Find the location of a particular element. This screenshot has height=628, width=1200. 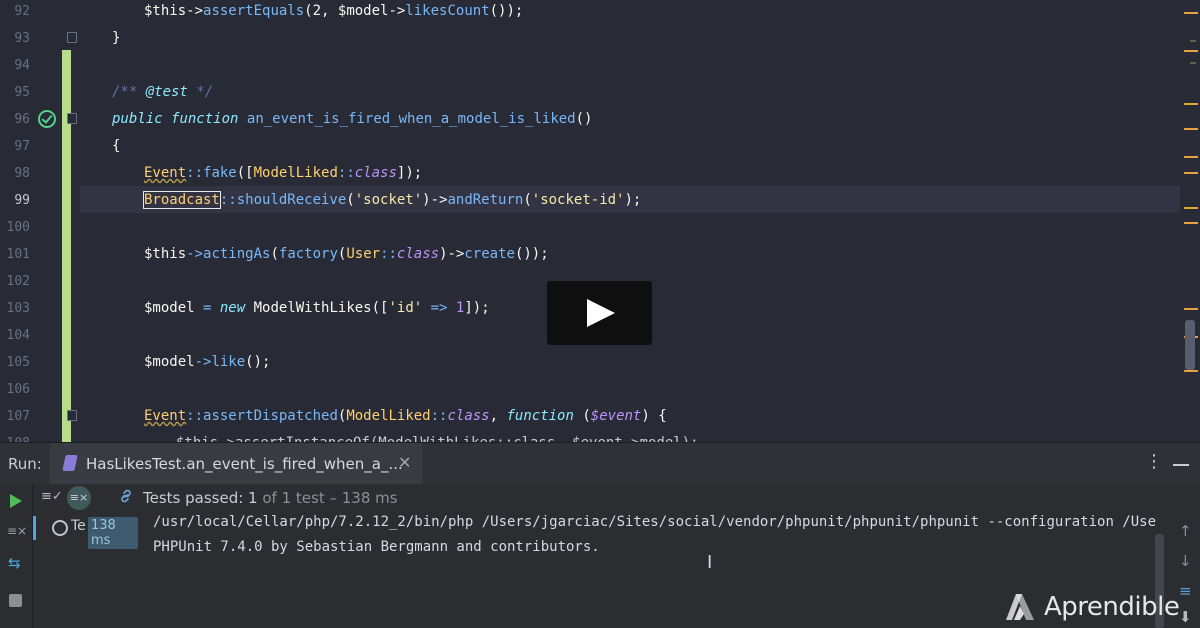

line-number: 93 is located at coordinates (22, 38).